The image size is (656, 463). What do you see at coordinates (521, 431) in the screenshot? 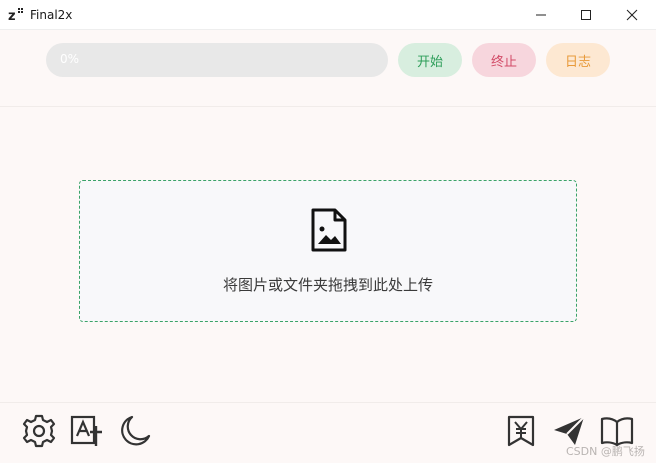
I see `donate-icon` at bounding box center [521, 431].